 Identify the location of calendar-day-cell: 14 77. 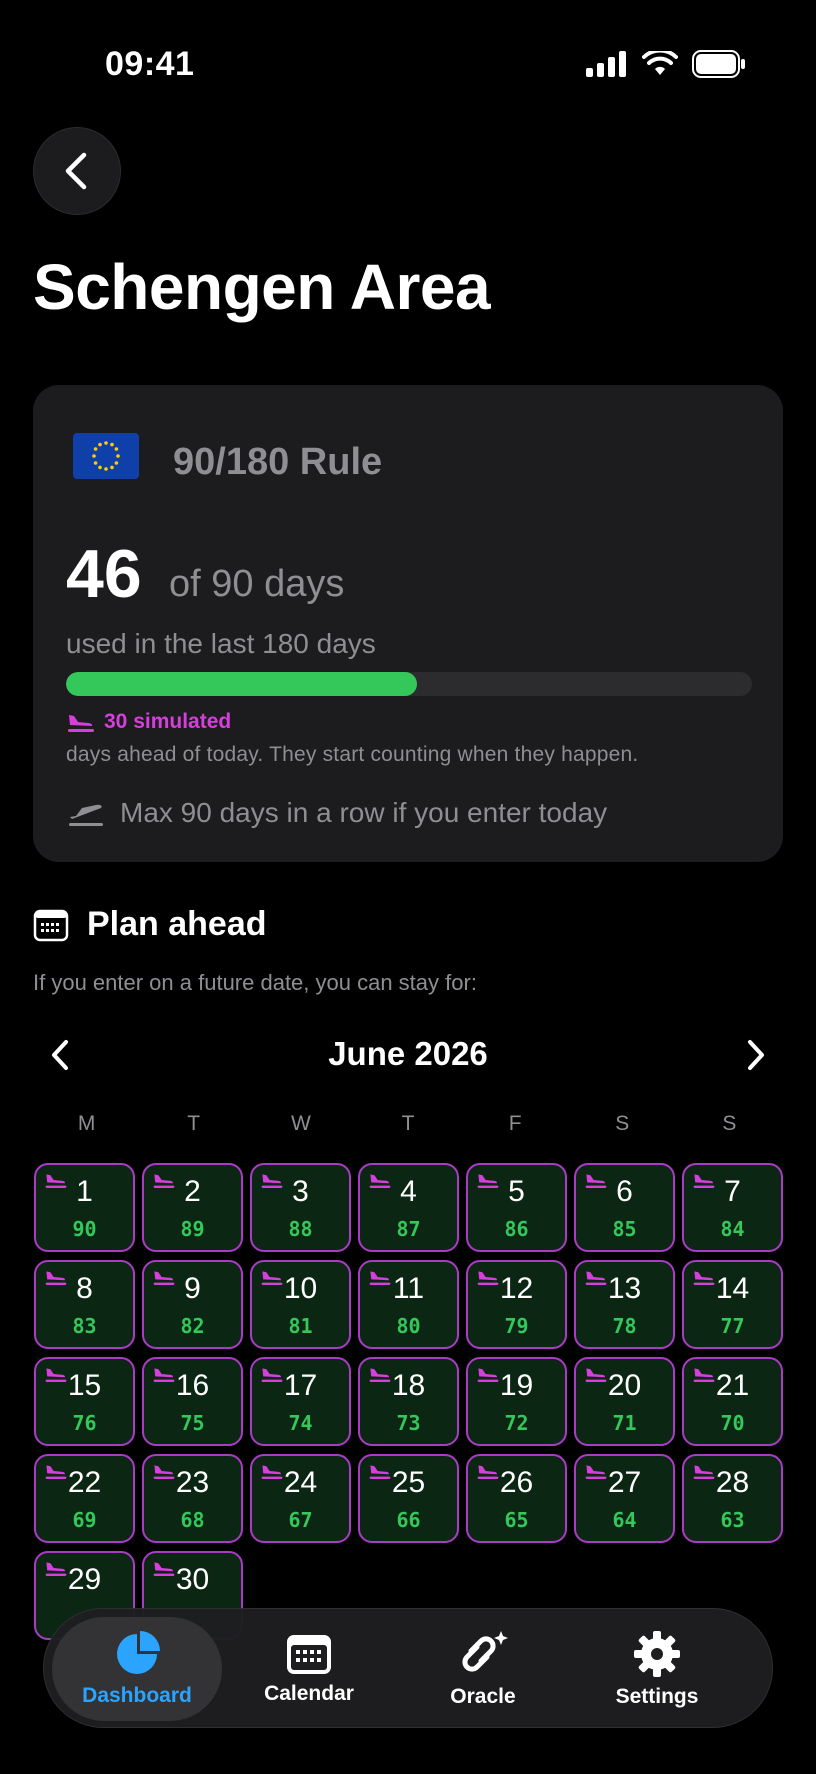
(732, 1304).